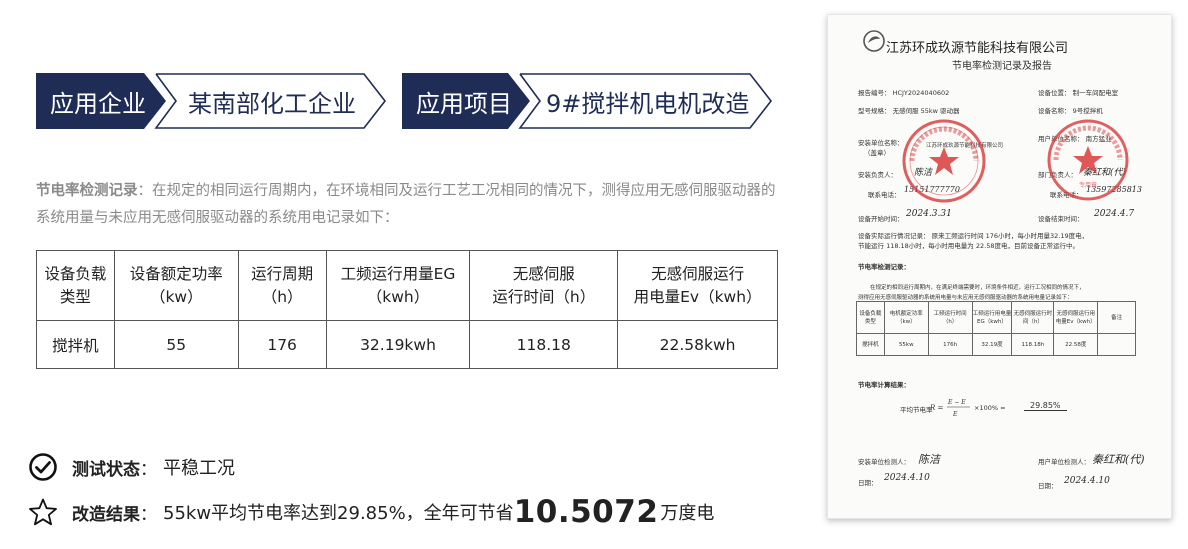  Describe the element at coordinates (43, 467) in the screenshot. I see `check-circle-icon` at that location.